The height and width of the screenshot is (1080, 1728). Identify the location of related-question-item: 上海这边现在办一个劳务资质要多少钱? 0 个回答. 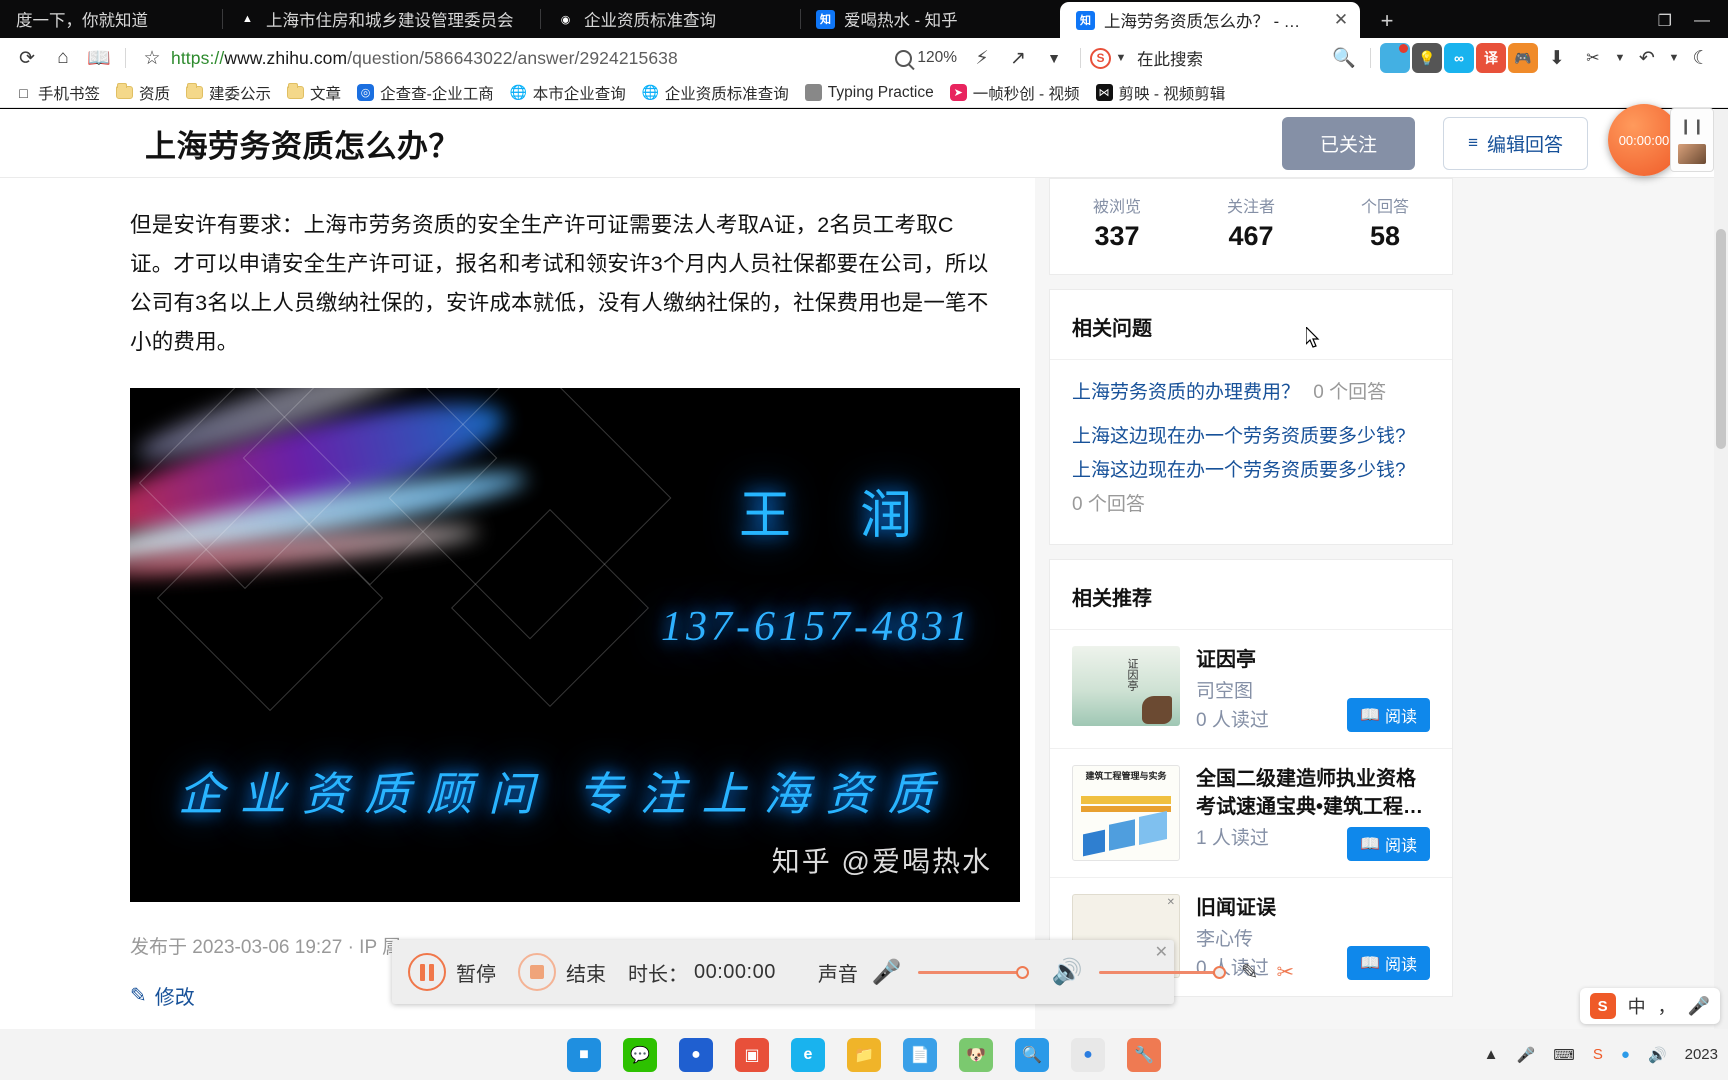
(1251, 488).